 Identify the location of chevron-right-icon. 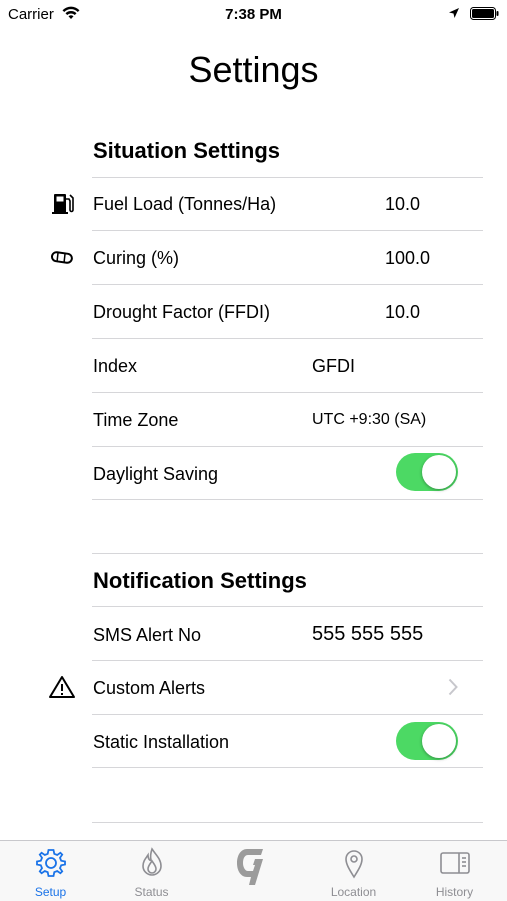
(453, 687).